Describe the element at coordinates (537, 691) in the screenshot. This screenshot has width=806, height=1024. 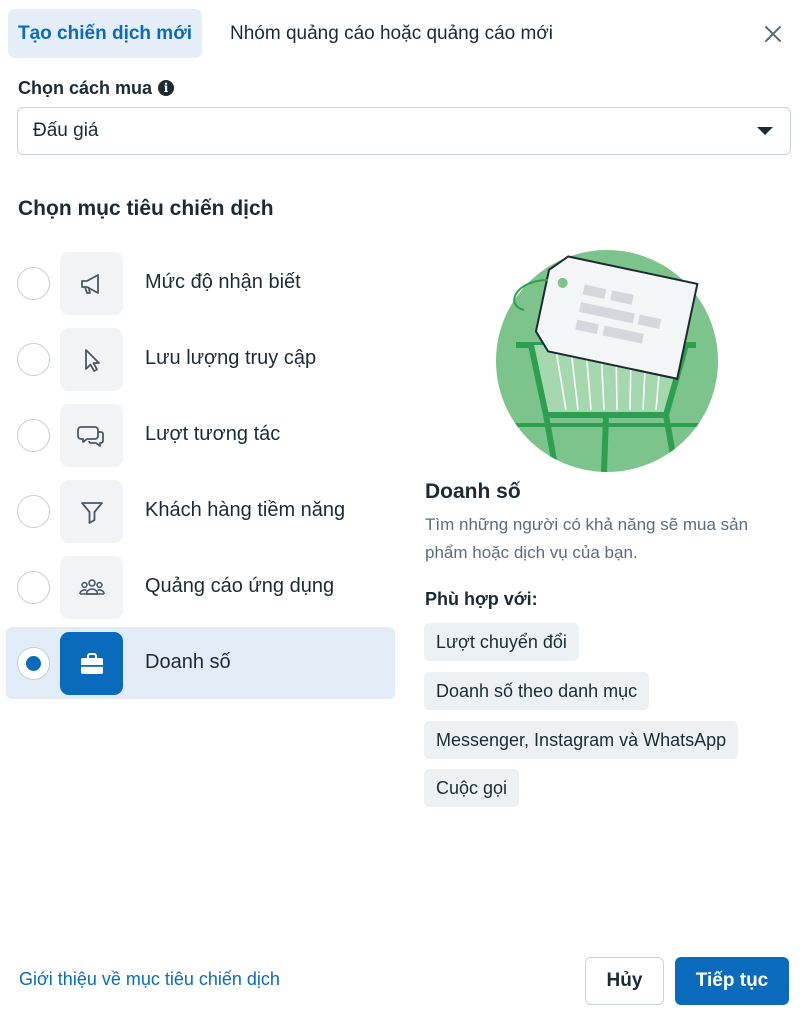
I see `good-for-chip: Doanh số theo danh mục` at that location.